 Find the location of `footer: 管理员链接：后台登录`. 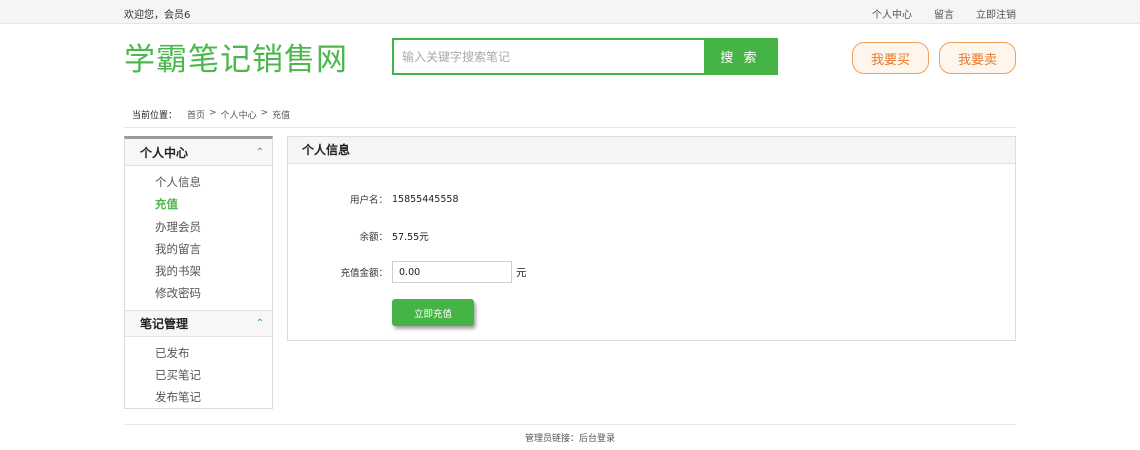

footer: 管理员链接：后台登录 is located at coordinates (570, 437).